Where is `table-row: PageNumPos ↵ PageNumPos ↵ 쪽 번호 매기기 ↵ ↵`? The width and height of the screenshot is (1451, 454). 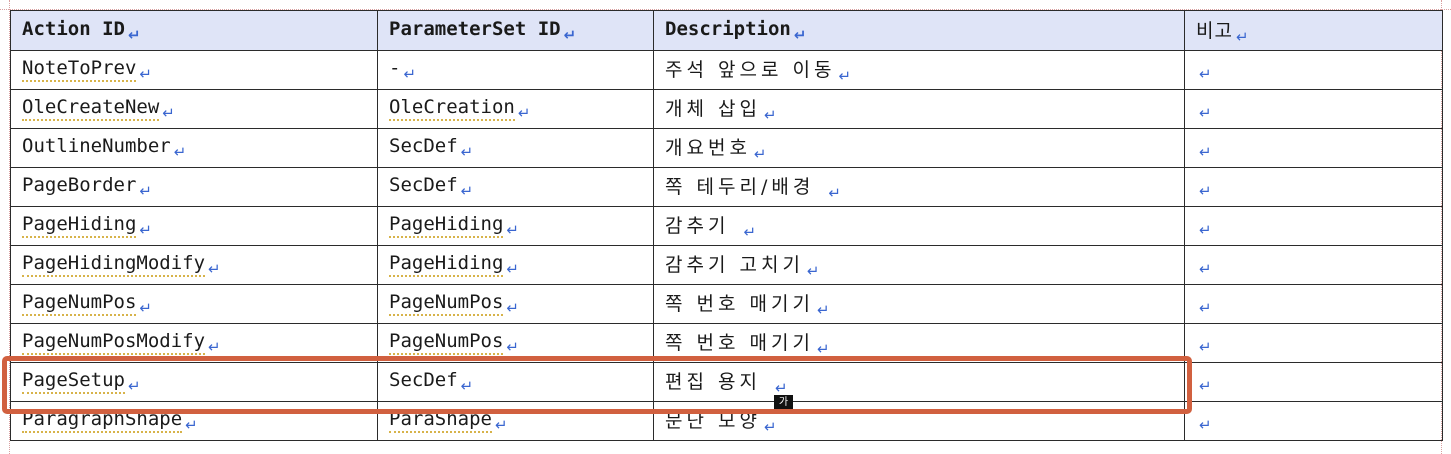
table-row: PageNumPos ↵ PageNumPos ↵ 쪽 번호 매기기 ↵ ↵ is located at coordinates (726, 304).